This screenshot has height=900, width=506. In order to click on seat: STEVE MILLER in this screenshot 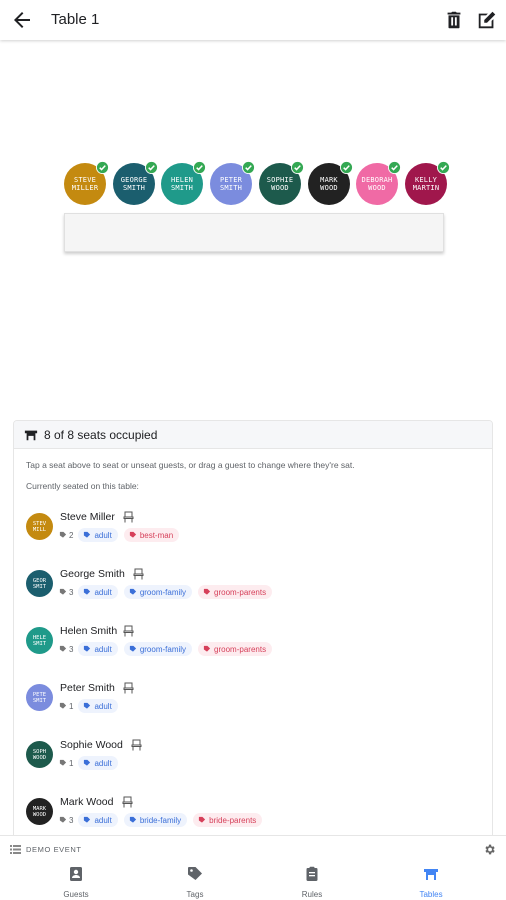, I will do `click(86, 183)`.